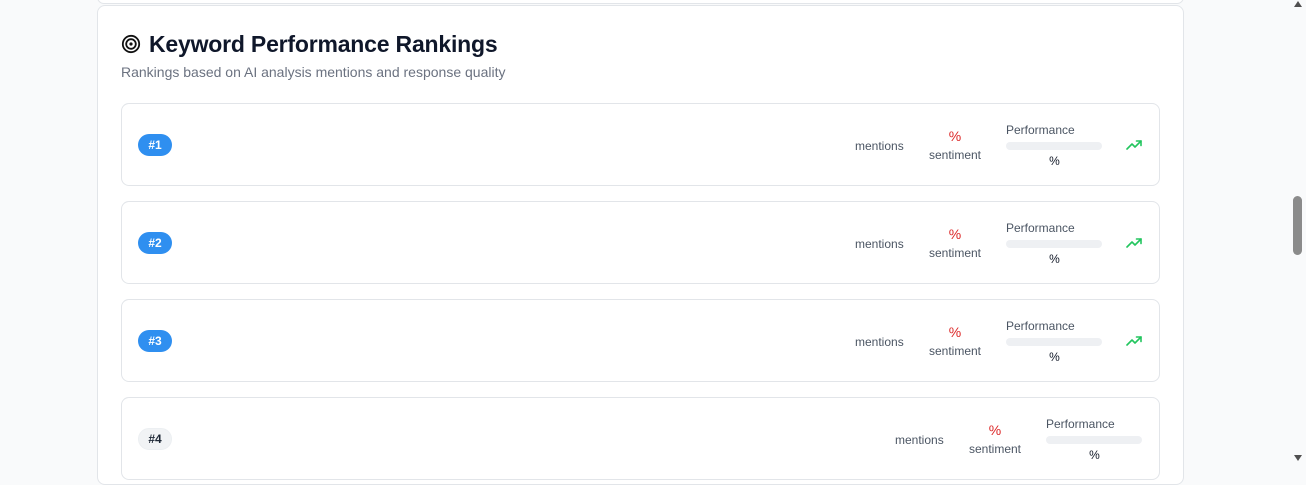 The image size is (1306, 485). What do you see at coordinates (1298, 458) in the screenshot?
I see `scroll-down-arrow-icon` at bounding box center [1298, 458].